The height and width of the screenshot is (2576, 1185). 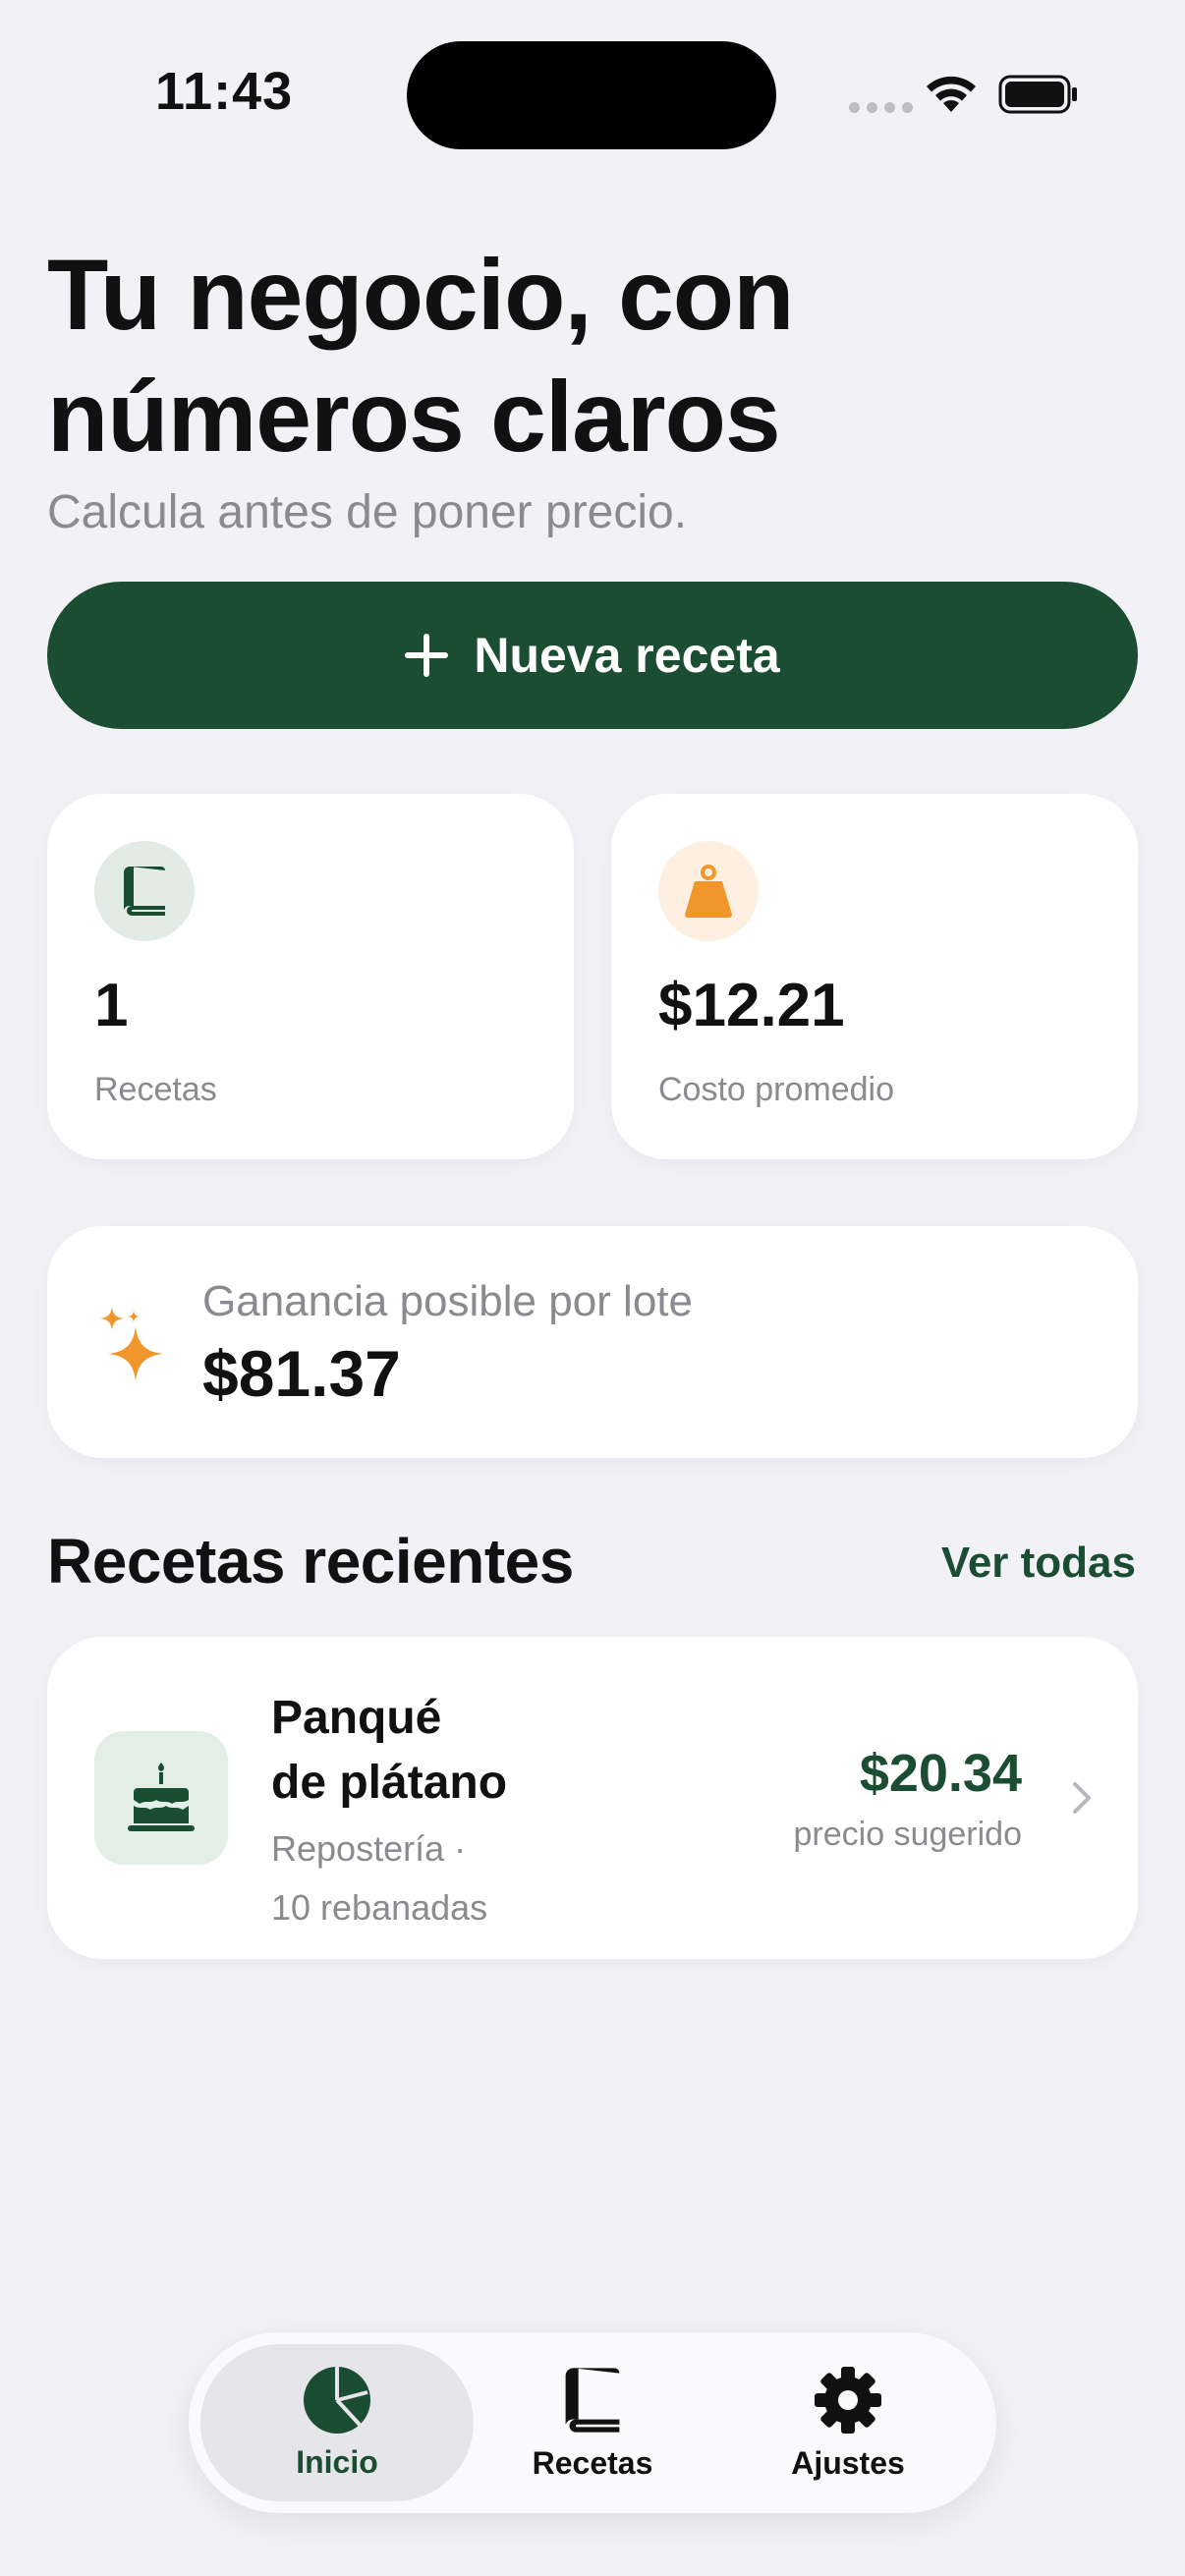 What do you see at coordinates (302, 1373) in the screenshot?
I see `profit-value: $81.37` at bounding box center [302, 1373].